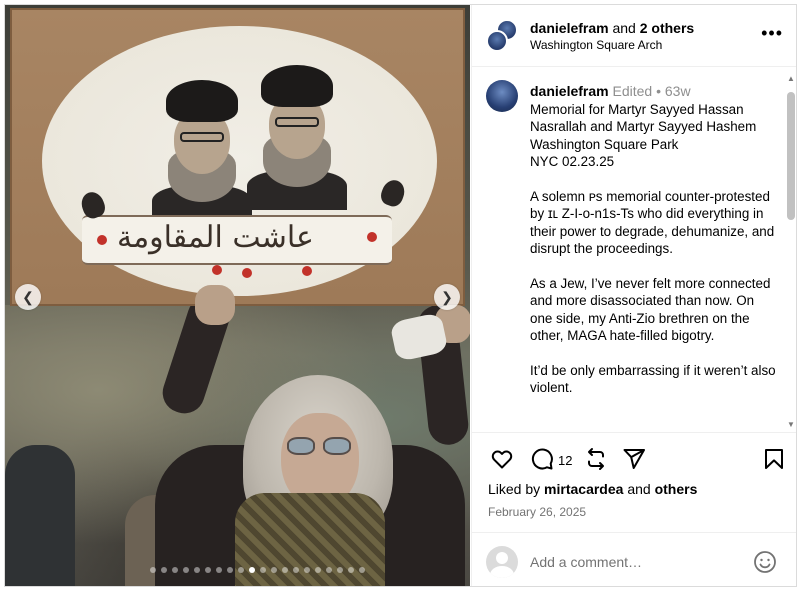  What do you see at coordinates (678, 91) in the screenshot?
I see `post-age: 63w` at bounding box center [678, 91].